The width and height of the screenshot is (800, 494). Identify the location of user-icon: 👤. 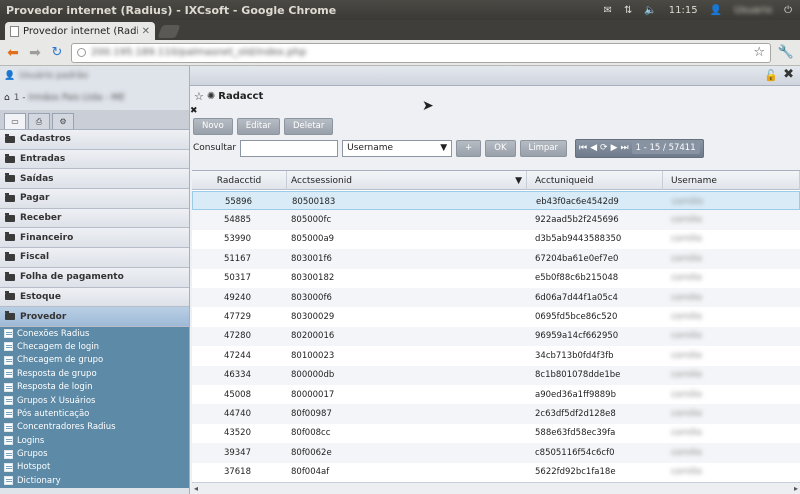
(10, 76).